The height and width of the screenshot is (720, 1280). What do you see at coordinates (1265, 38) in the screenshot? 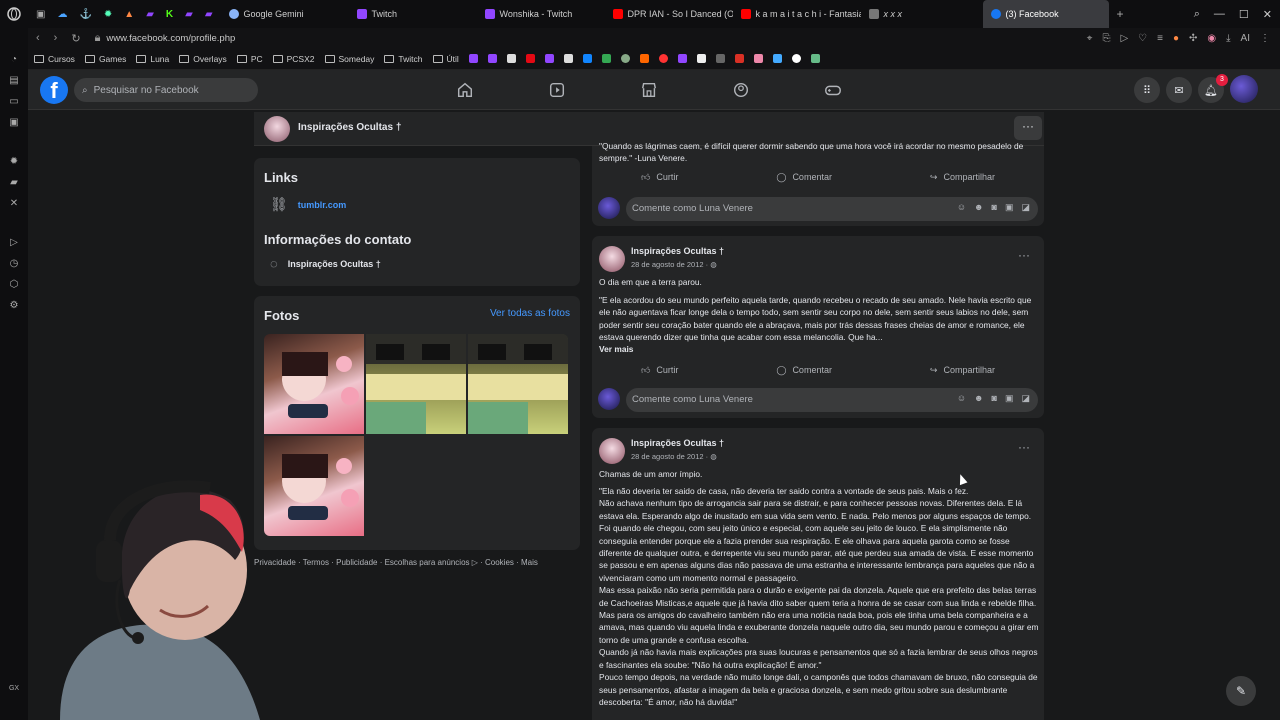
I see `more-icon: ⋮` at bounding box center [1265, 38].